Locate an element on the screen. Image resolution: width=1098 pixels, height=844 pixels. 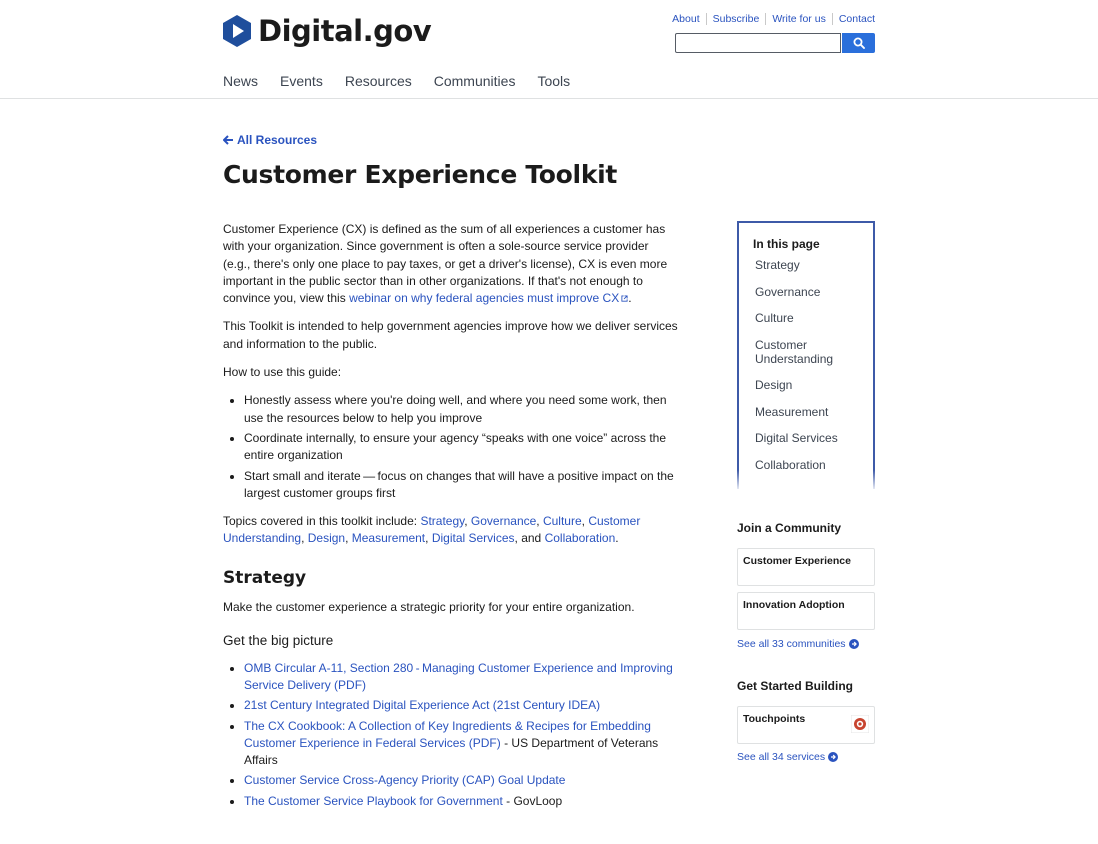
see-all-services-label: See all 34 services is located at coordinates (781, 757).